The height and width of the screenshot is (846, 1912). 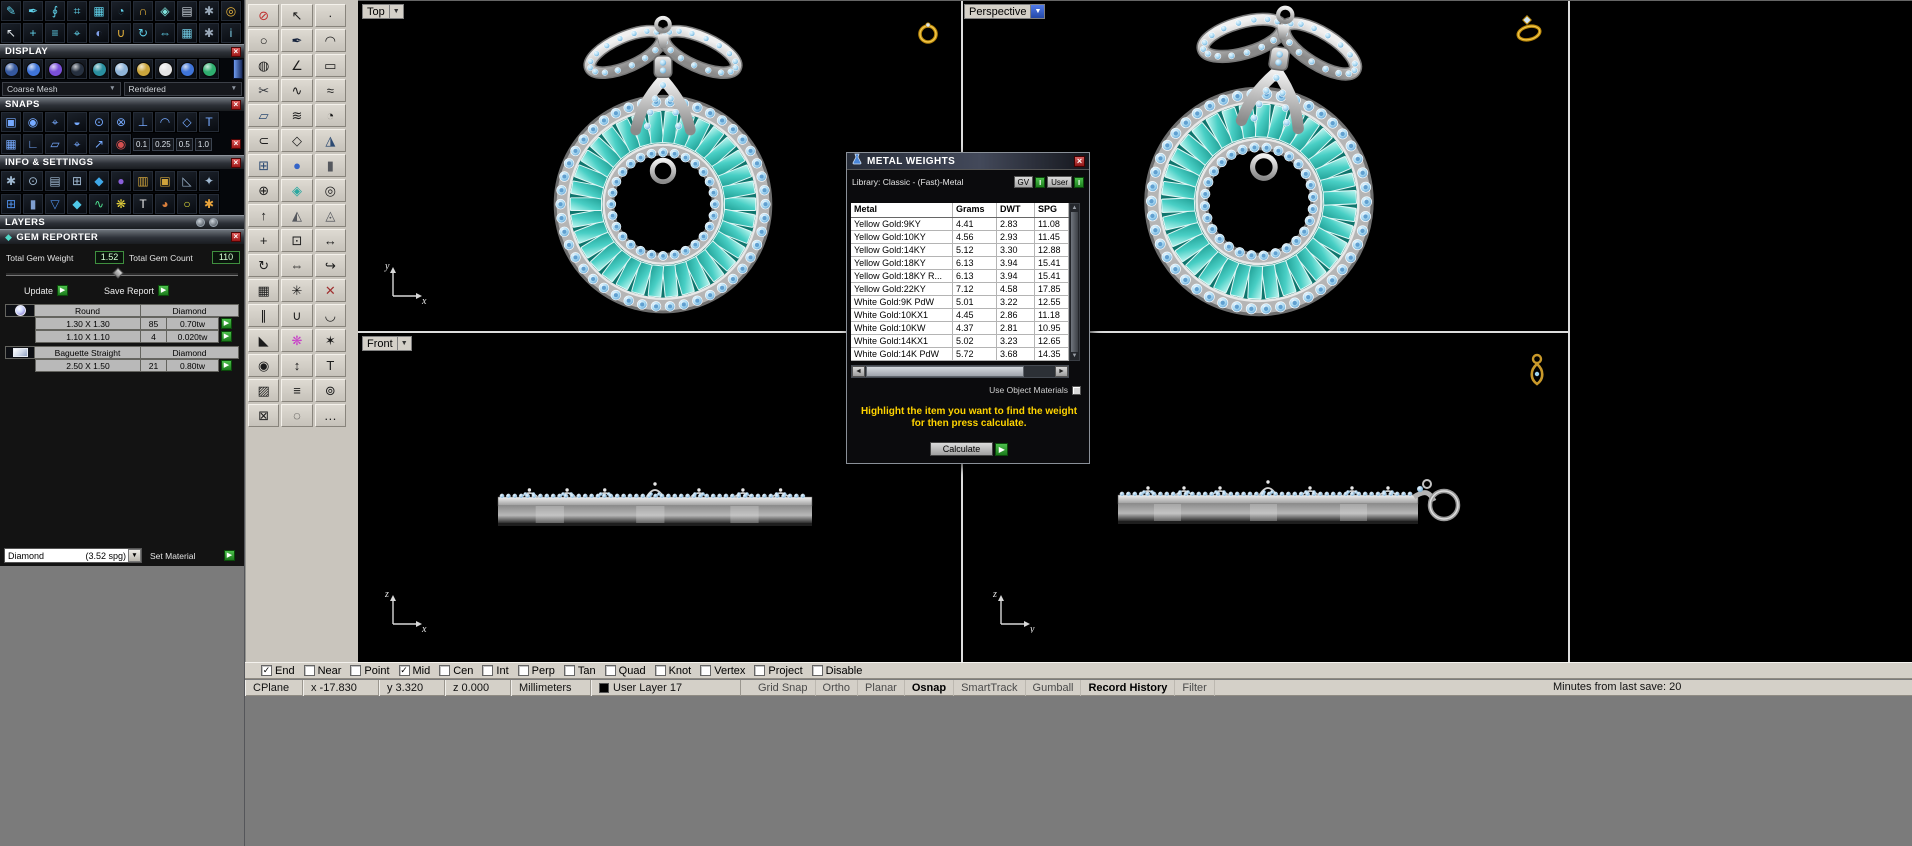 I want to click on trim-tool: ✕, so click(x=330, y=290).